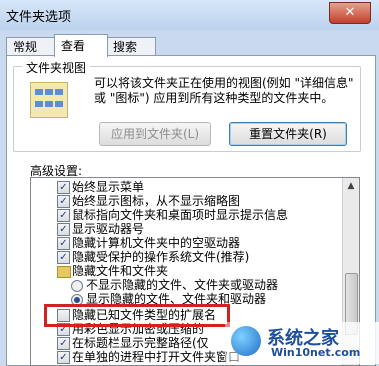 Image resolution: width=379 pixels, height=366 pixels. Describe the element at coordinates (108, 187) in the screenshot. I see `setting-label: 始终显示菜单` at that location.